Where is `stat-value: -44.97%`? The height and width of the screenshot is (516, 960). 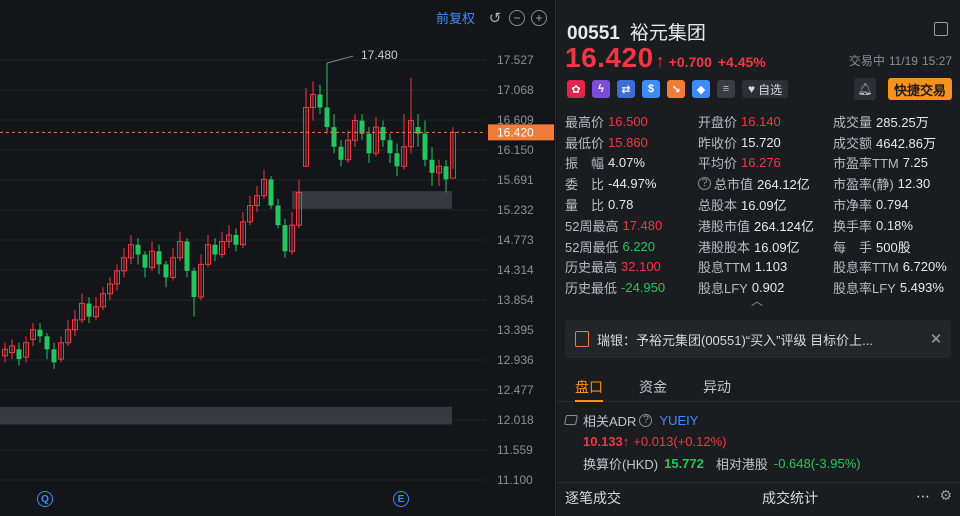
stat-value: -44.97% is located at coordinates (632, 184).